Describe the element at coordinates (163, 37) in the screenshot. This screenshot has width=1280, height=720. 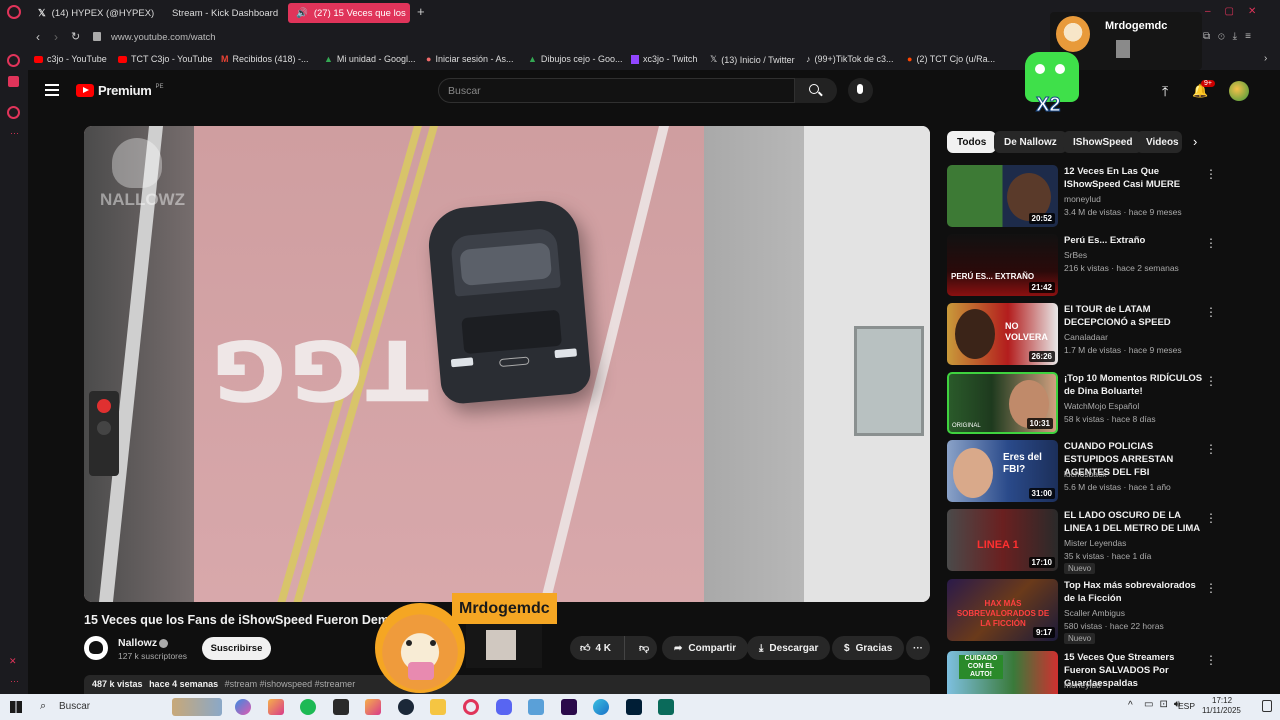
I see `url-field: www.youtube.com/watch` at that location.